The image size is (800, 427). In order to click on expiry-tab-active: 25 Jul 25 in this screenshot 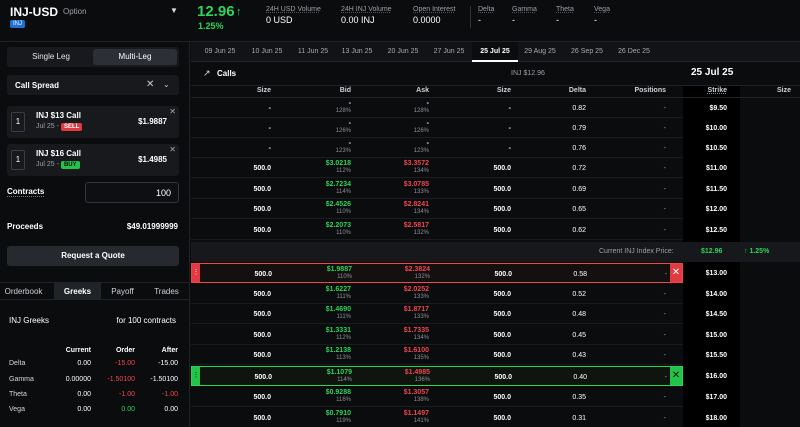, I will do `click(495, 52)`.